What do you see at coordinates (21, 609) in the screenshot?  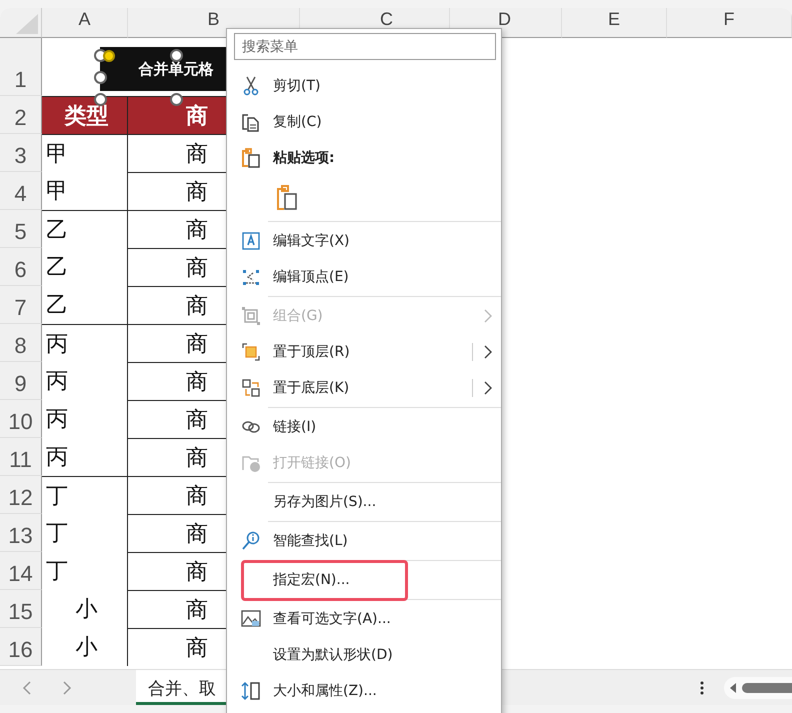 I see `row-header: 15` at bounding box center [21, 609].